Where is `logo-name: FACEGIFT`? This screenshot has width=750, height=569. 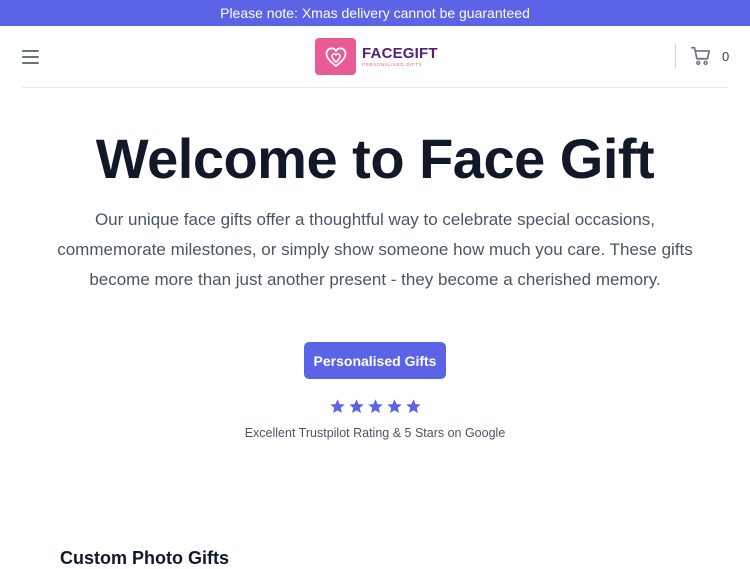 logo-name: FACEGIFT is located at coordinates (400, 53).